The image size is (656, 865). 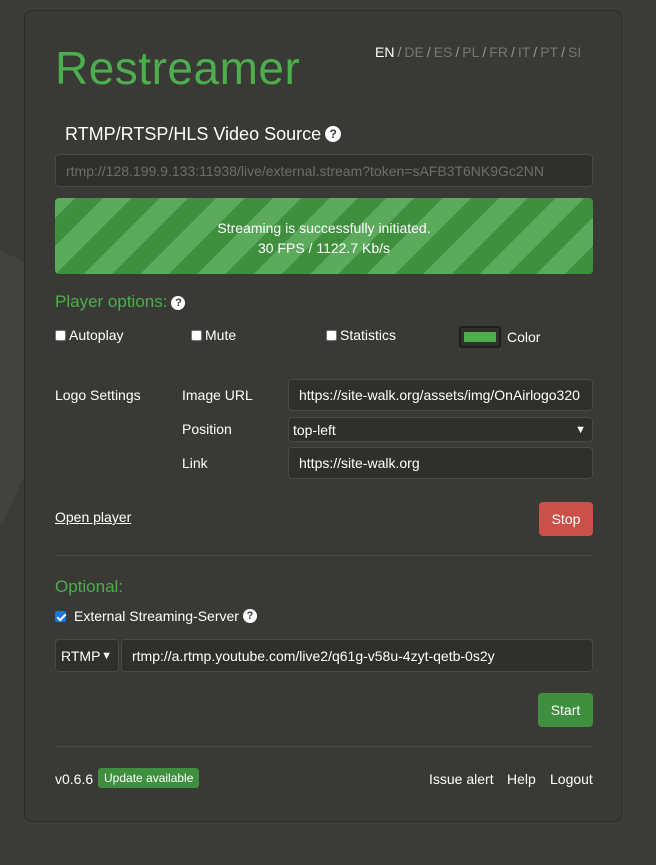 I want to click on position-select: top-left ▼, so click(x=440, y=429).